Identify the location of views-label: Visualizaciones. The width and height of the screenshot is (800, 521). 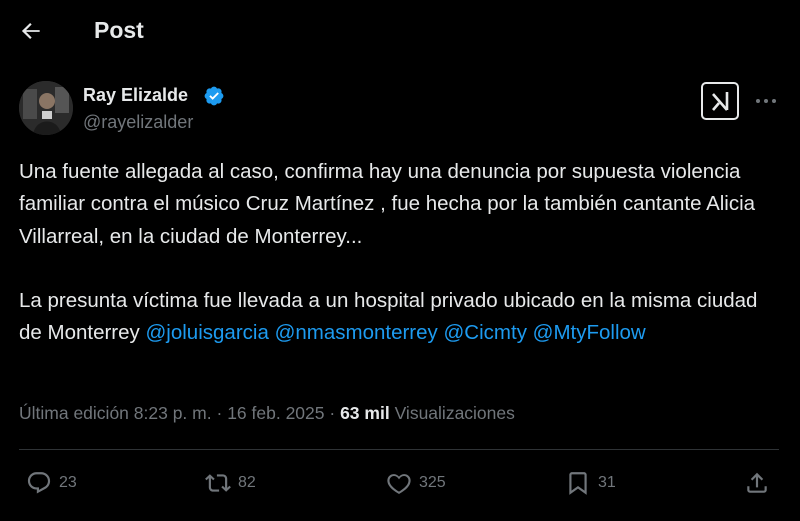
(454, 413).